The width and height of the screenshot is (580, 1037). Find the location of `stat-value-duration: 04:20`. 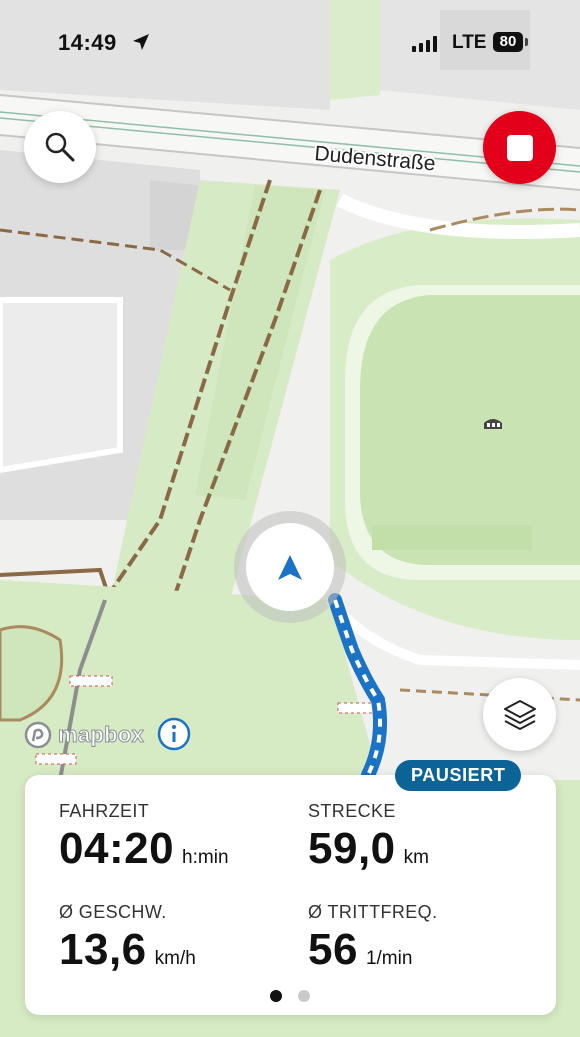

stat-value-duration: 04:20 is located at coordinates (117, 848).